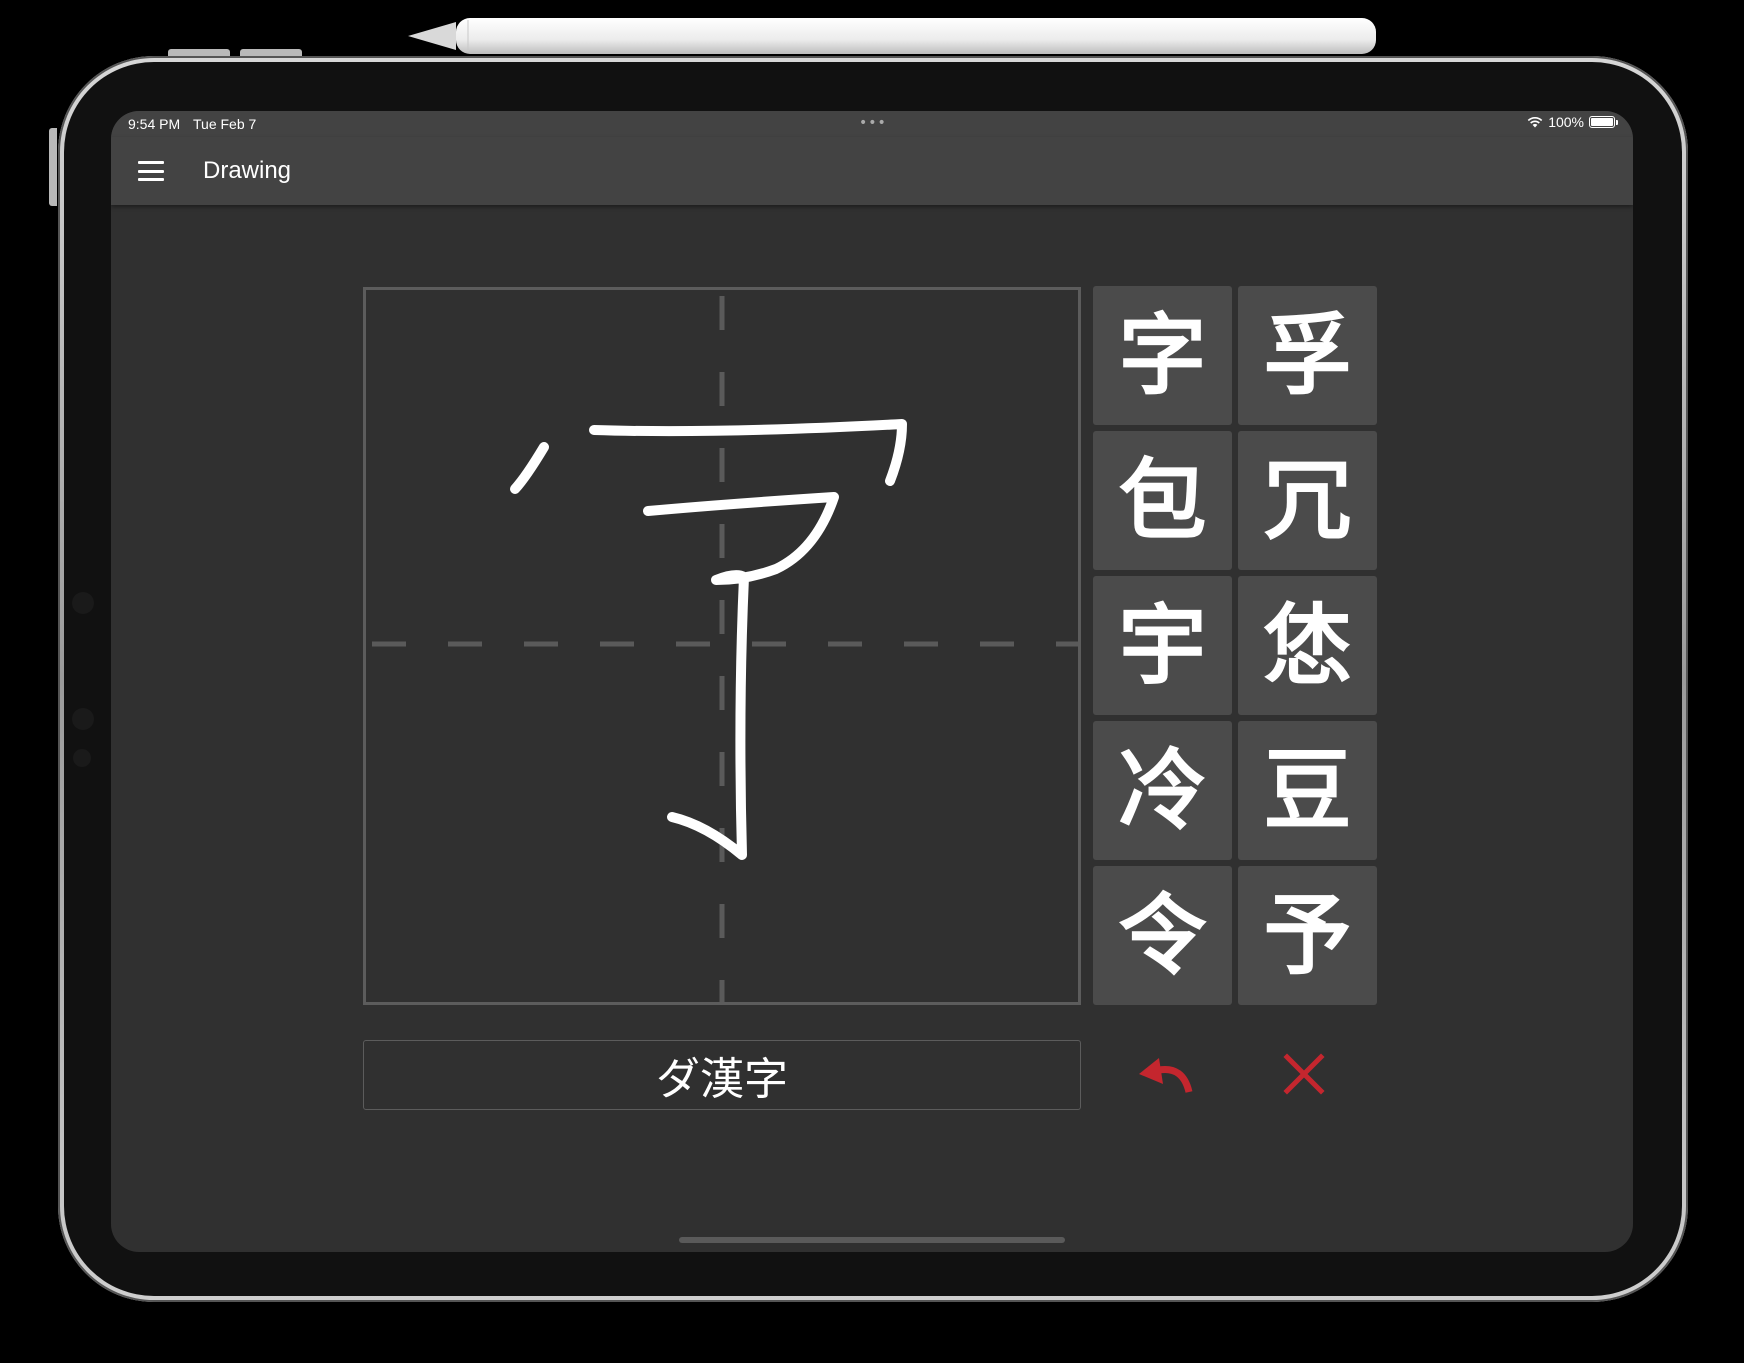 This screenshot has height=1363, width=1744. I want to click on close-icon, so click(1304, 1074).